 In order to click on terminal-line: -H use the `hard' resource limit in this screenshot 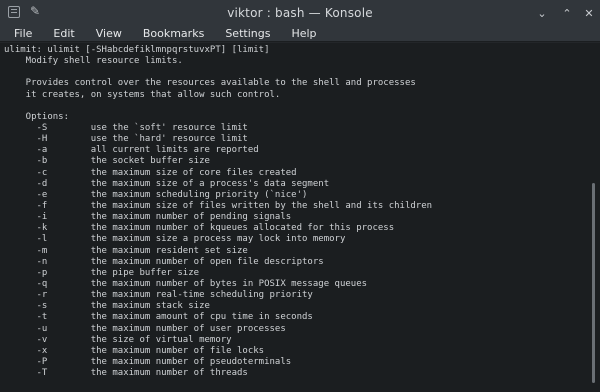, I will do `click(126, 139)`.